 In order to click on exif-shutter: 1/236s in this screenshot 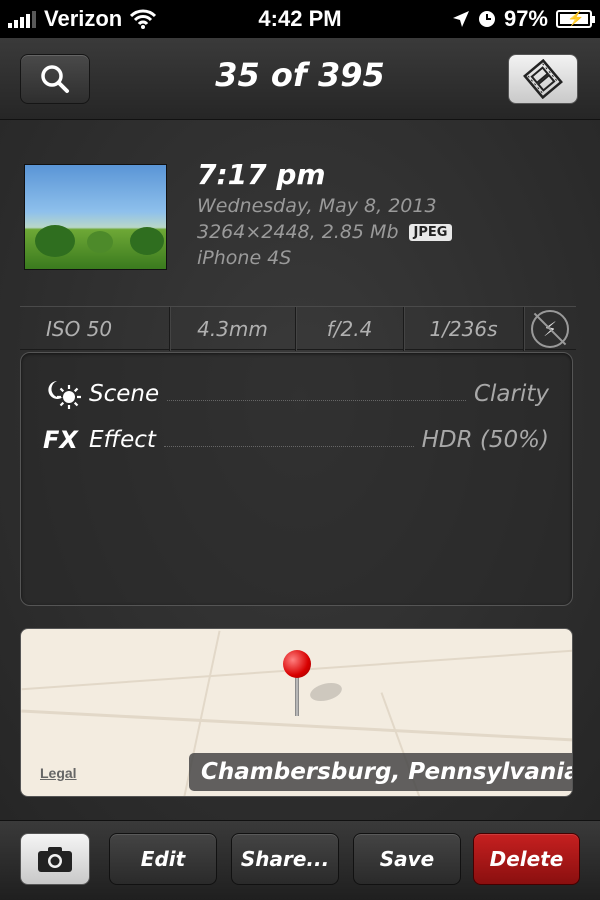, I will do `click(464, 329)`.